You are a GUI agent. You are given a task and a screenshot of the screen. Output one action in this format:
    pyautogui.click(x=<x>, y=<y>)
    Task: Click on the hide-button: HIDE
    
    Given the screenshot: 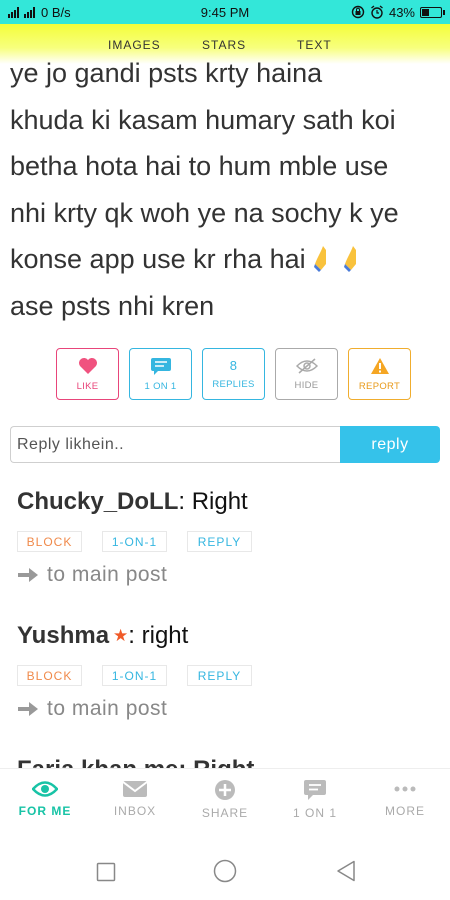 What is the action you would take?
    pyautogui.click(x=306, y=374)
    